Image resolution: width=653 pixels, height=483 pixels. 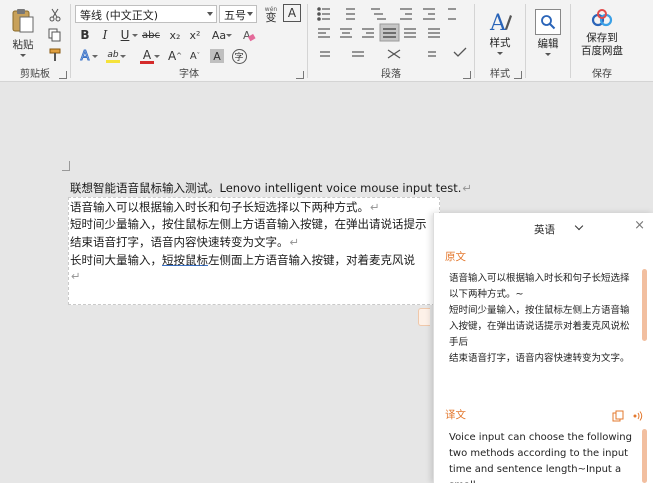 What do you see at coordinates (225, 207) in the screenshot?
I see `doc-line-2: 语音输入可以根据输入时长和句子长短选择以下两种方式。↵` at bounding box center [225, 207].